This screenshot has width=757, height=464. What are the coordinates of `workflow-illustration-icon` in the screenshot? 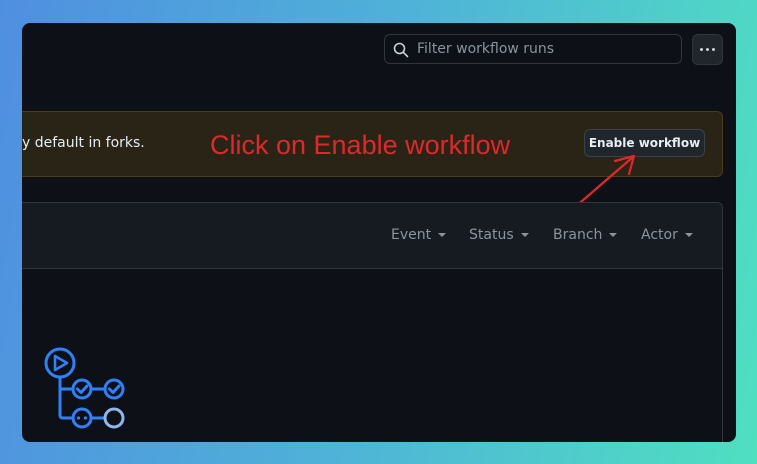 It's located at (84, 388).